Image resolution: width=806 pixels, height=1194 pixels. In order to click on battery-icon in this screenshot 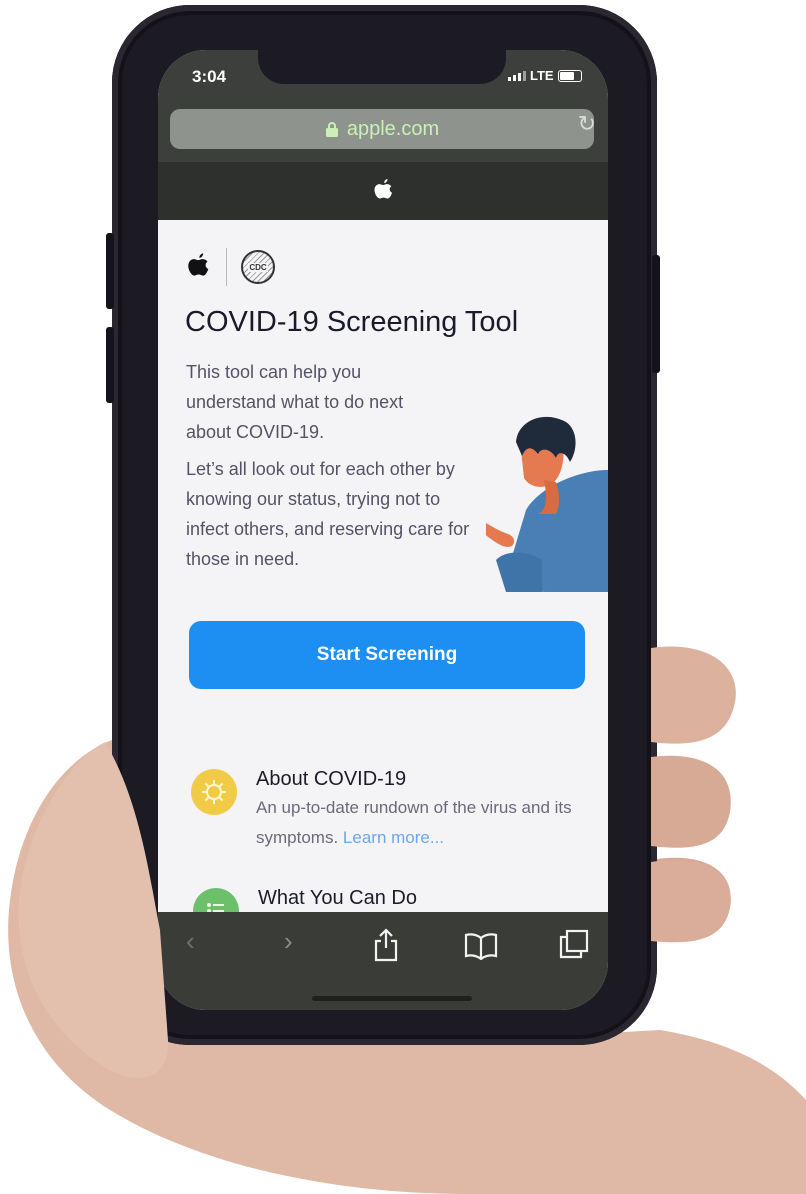, I will do `click(569, 75)`.